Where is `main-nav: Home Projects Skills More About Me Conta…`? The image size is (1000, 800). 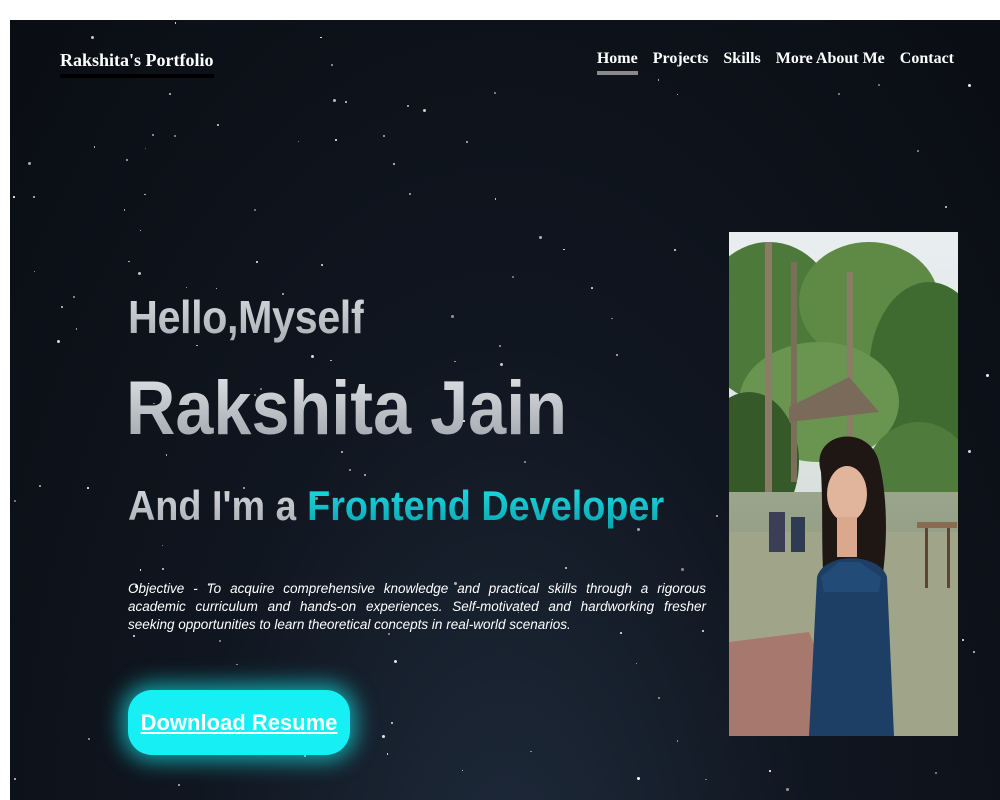
main-nav: Home Projects Skills More About Me Conta… is located at coordinates (775, 62).